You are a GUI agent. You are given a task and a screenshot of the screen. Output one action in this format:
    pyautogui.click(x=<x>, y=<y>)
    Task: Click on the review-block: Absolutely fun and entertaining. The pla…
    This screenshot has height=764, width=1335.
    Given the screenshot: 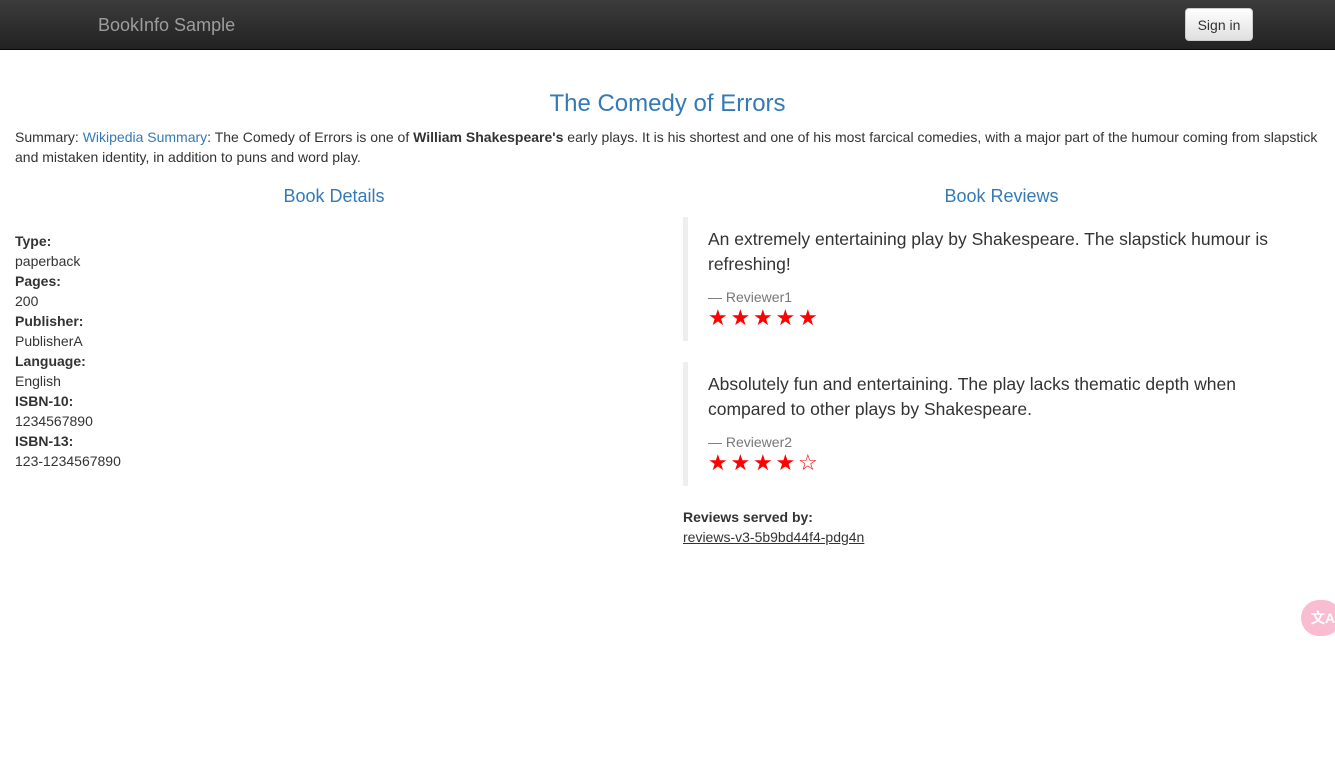 What is the action you would take?
    pyautogui.click(x=993, y=424)
    